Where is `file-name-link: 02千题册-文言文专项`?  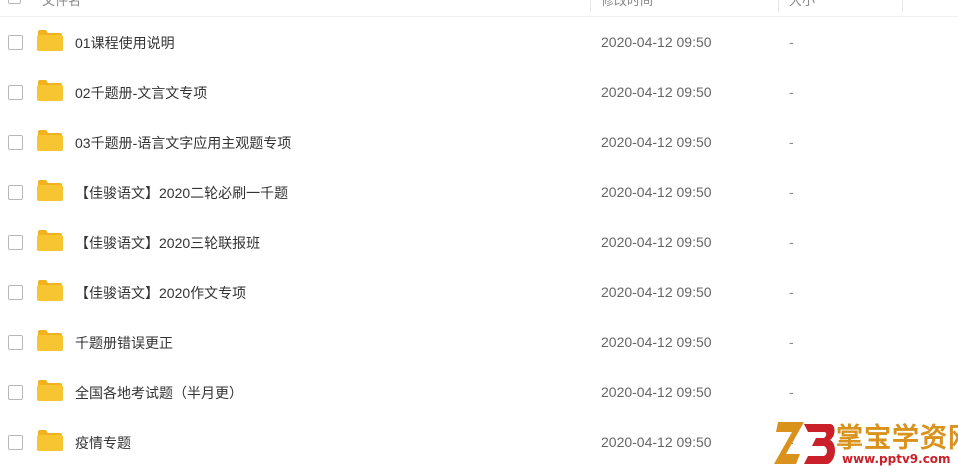 file-name-link: 02千题册-文言文专项 is located at coordinates (141, 93).